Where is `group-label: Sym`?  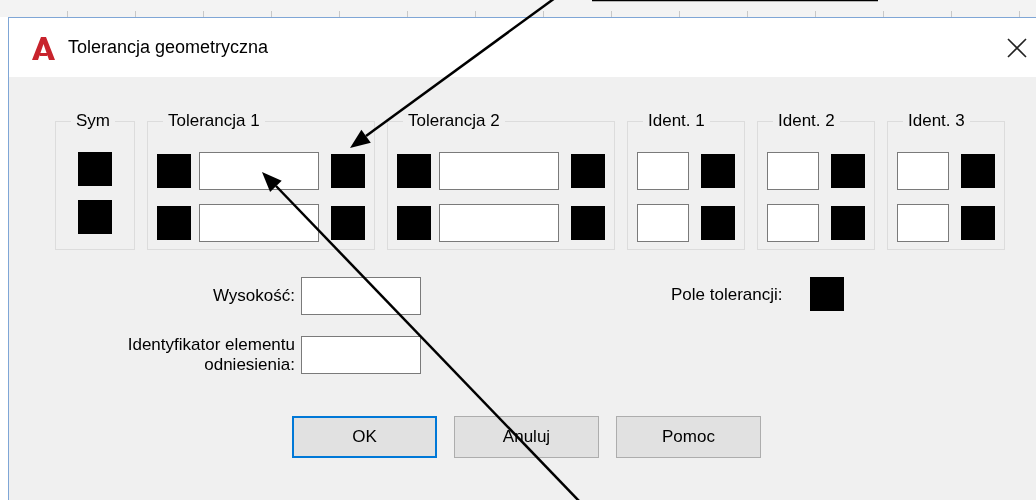
group-label: Sym is located at coordinates (93, 121).